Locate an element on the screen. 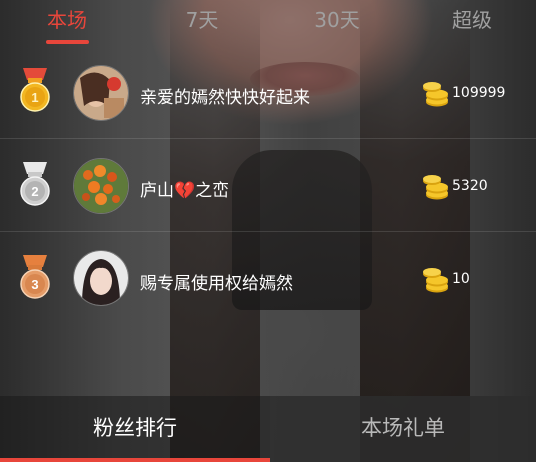 The image size is (536, 462). user-name: 赐专属使用权给嫣然 is located at coordinates (216, 284).